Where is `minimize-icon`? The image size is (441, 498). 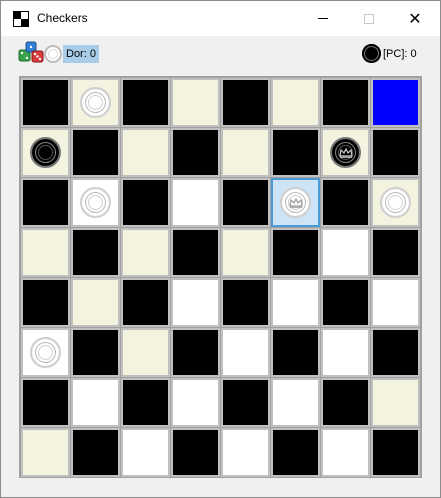
minimize-icon is located at coordinates (323, 18).